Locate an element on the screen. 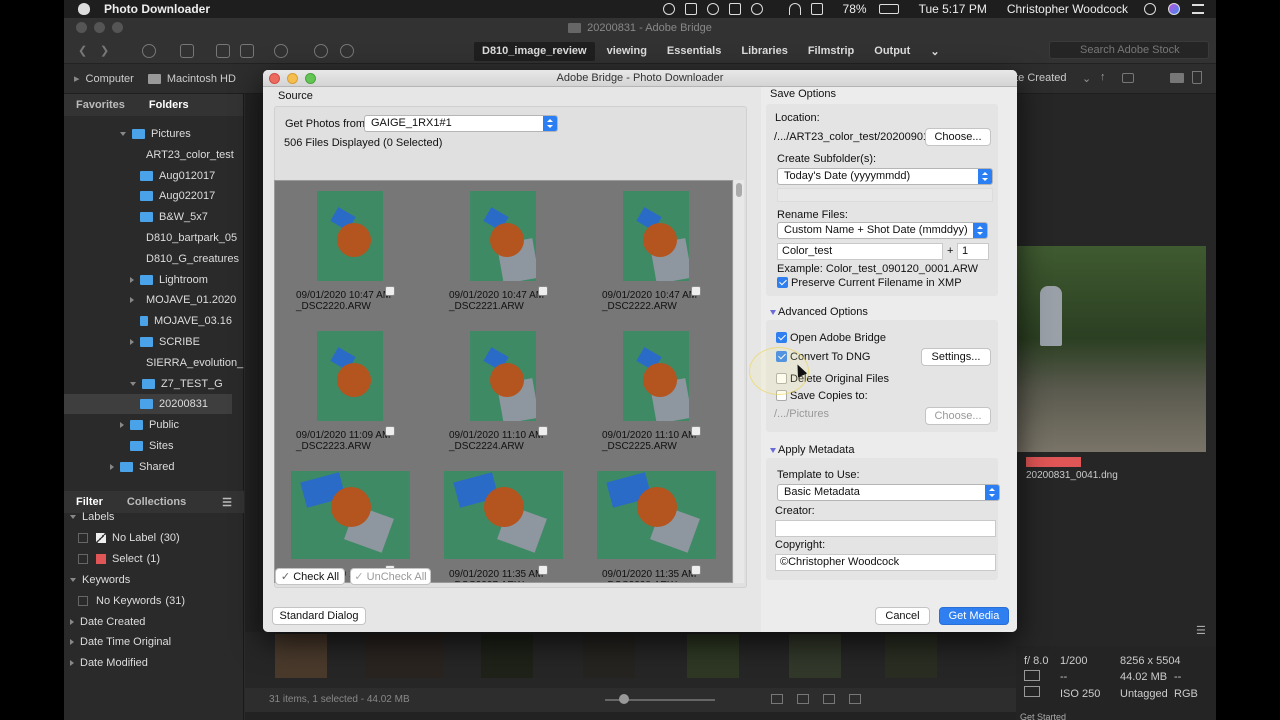 This screenshot has height=720, width=1280. workspace-d810-image-review: D810_image_review is located at coordinates (534, 51).